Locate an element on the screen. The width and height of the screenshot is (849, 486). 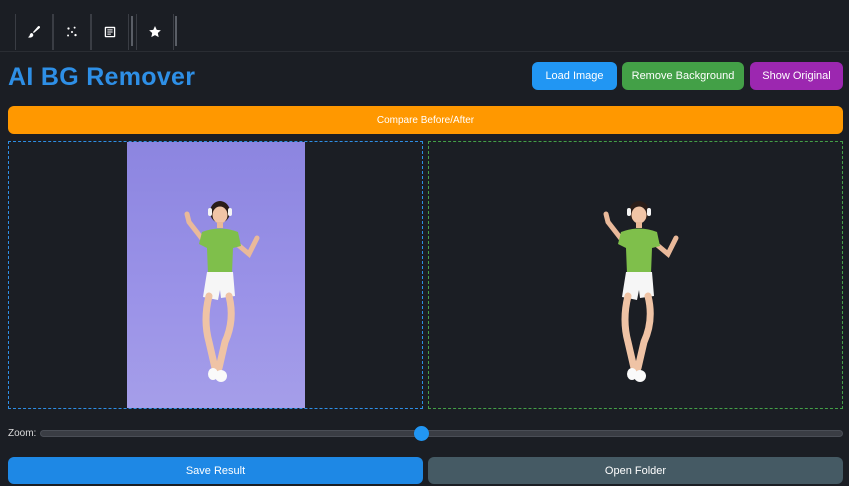
effects-tool-button is located at coordinates (72, 32).